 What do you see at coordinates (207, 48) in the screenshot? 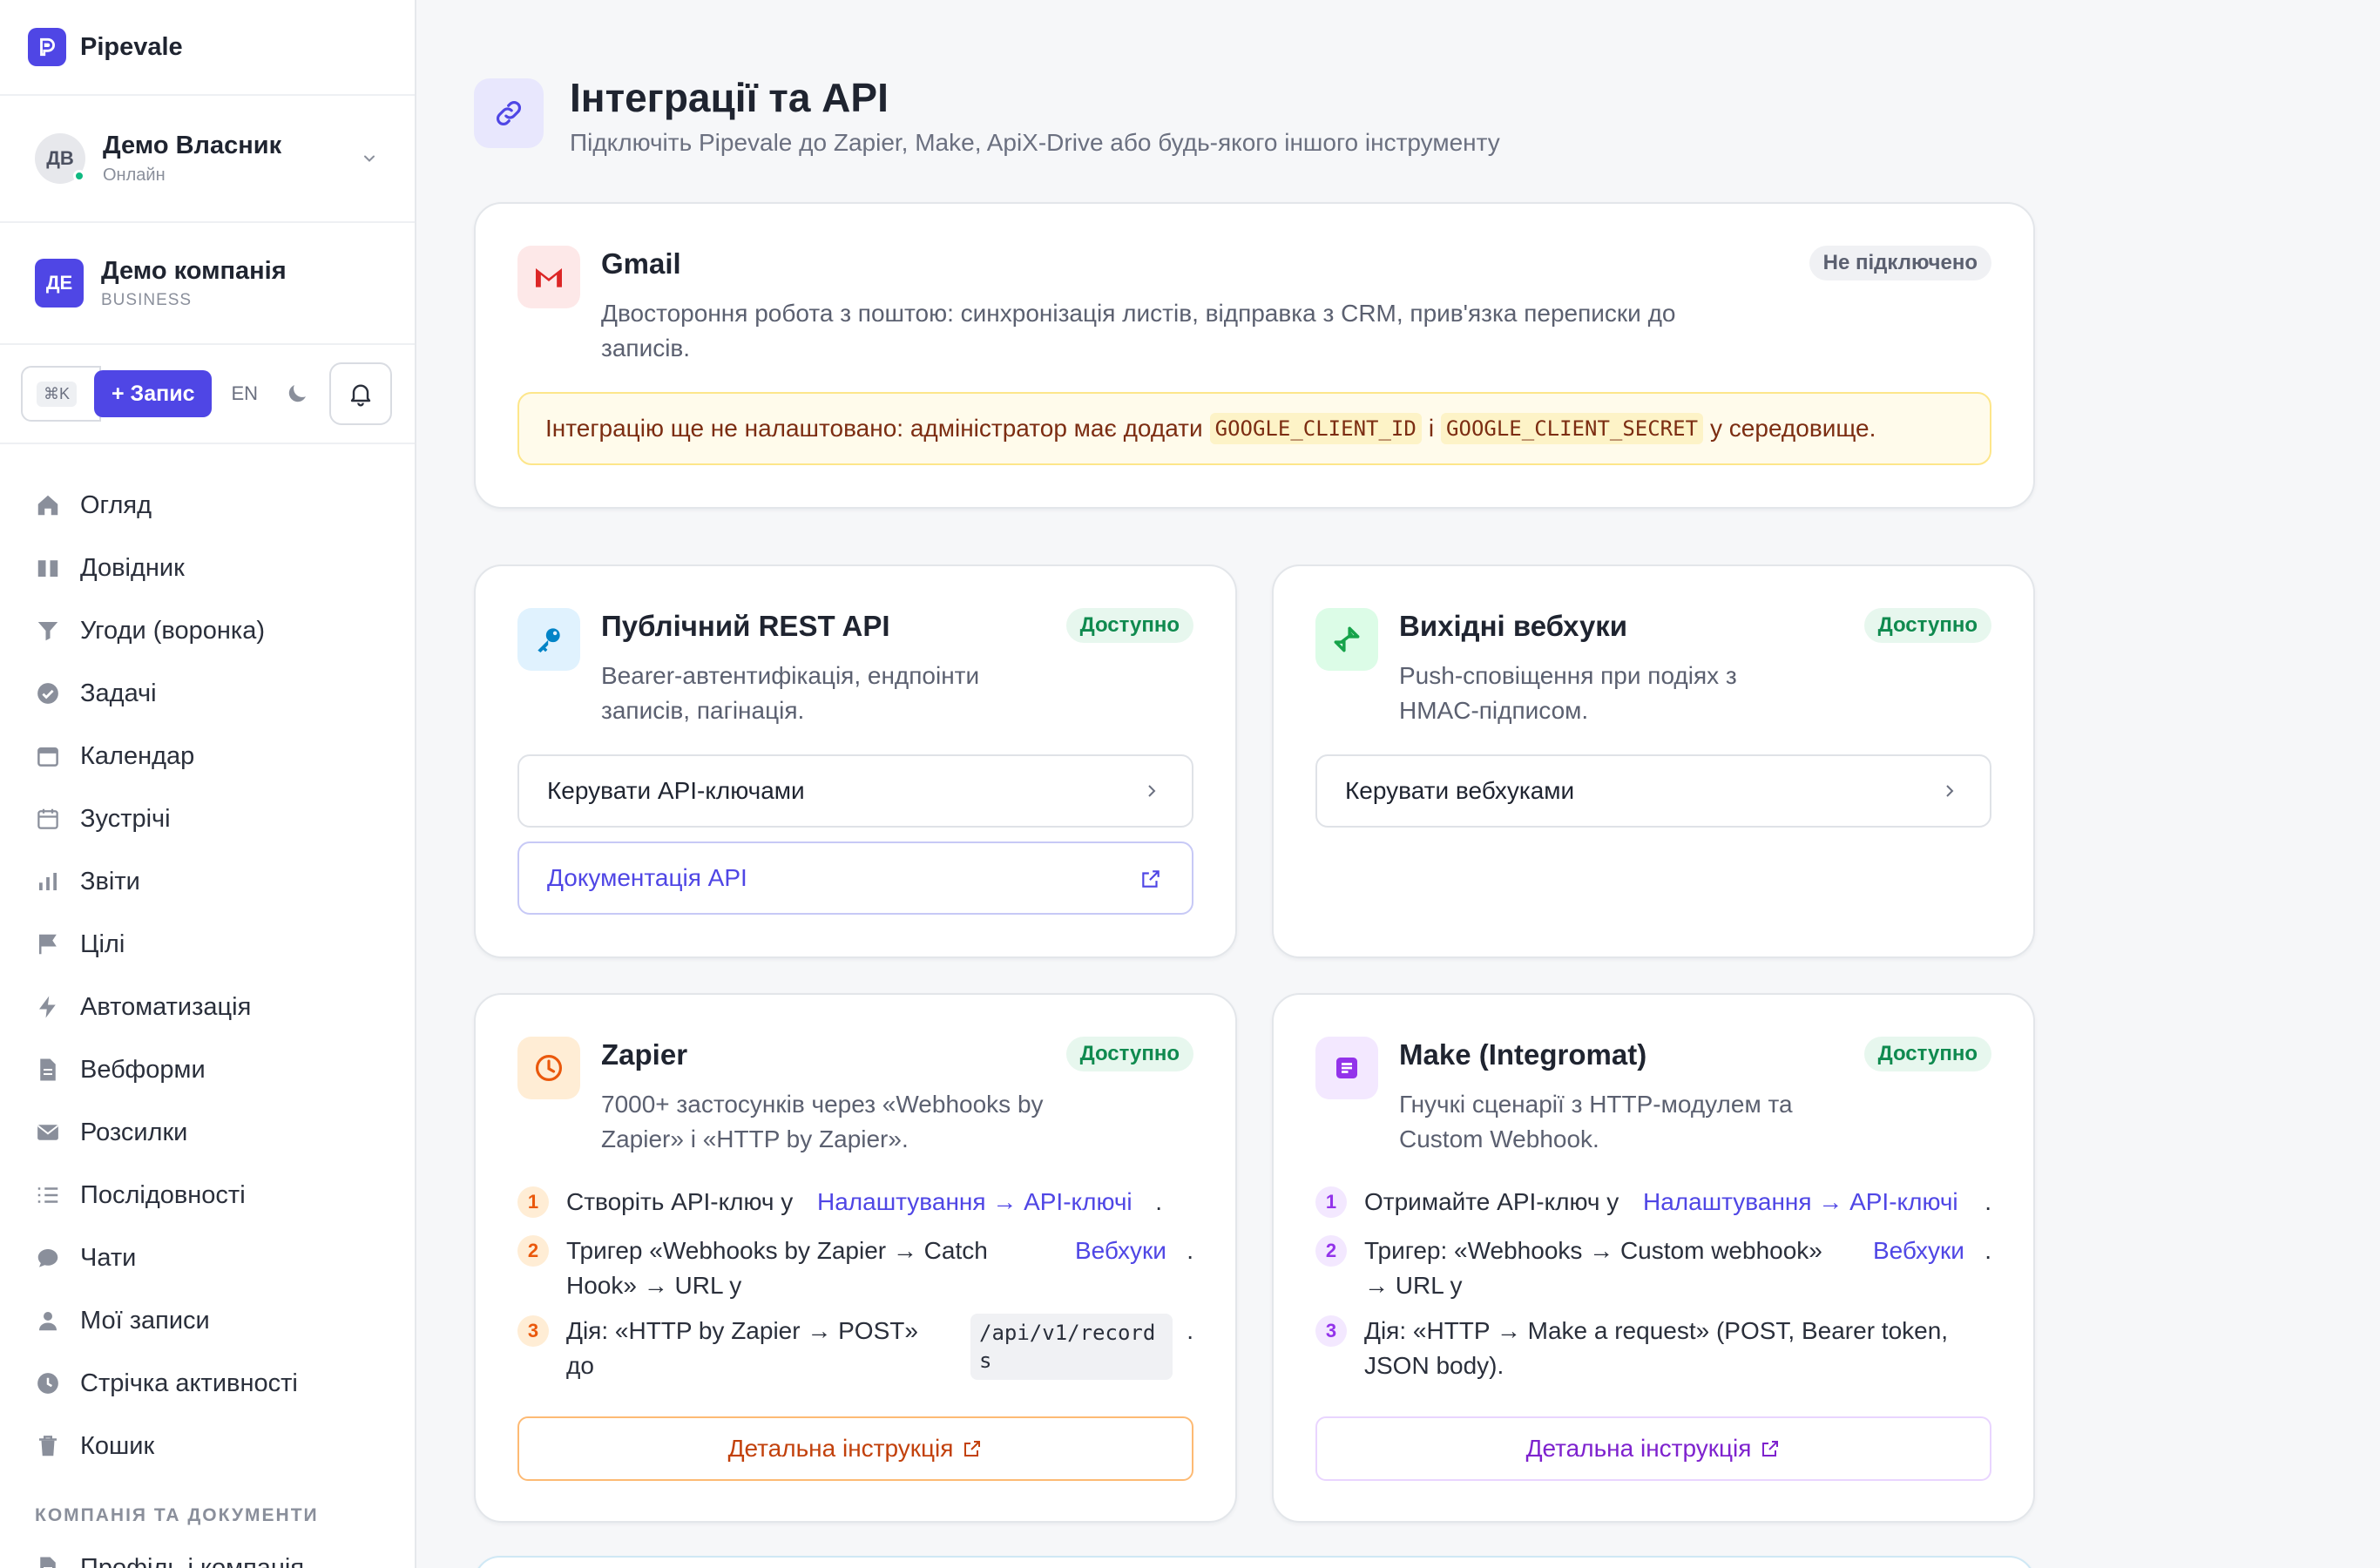
I see `brand: Pipevale` at bounding box center [207, 48].